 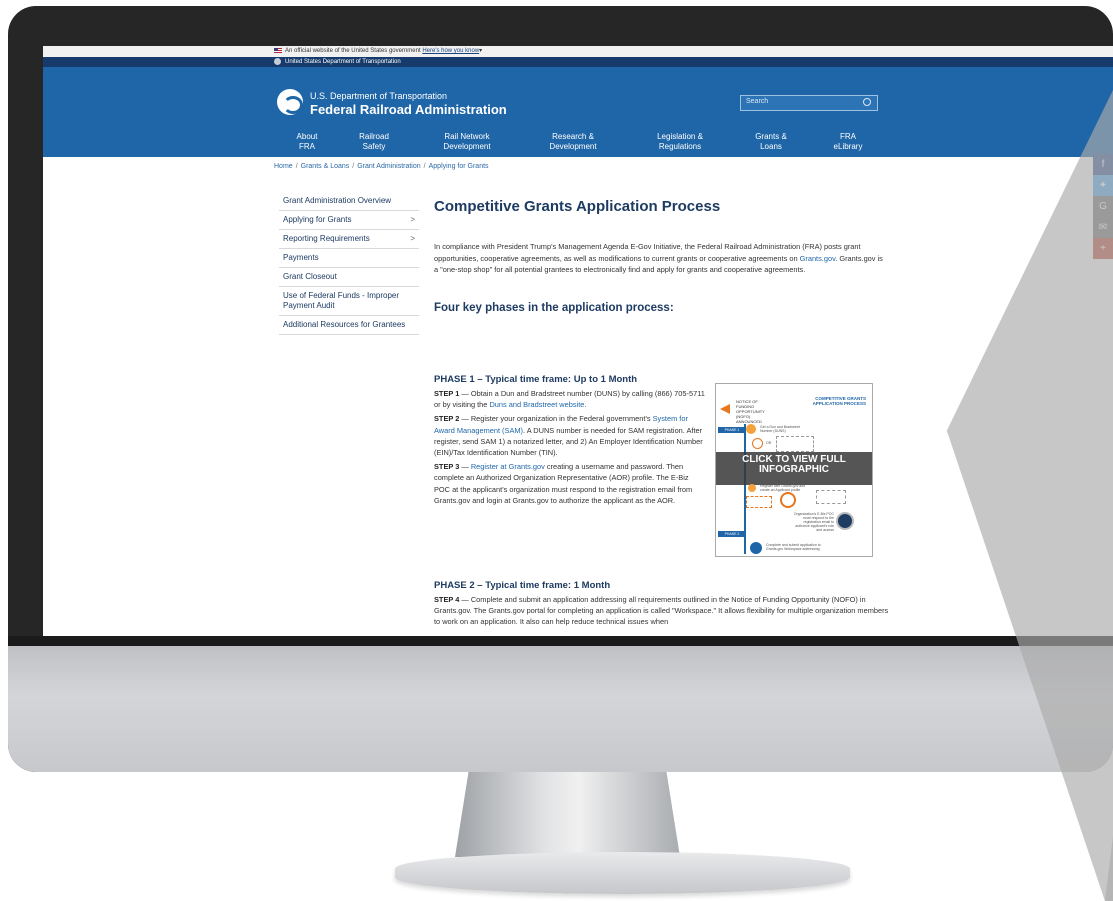 What do you see at coordinates (1103, 227) in the screenshot?
I see `email-icon: ✉` at bounding box center [1103, 227].